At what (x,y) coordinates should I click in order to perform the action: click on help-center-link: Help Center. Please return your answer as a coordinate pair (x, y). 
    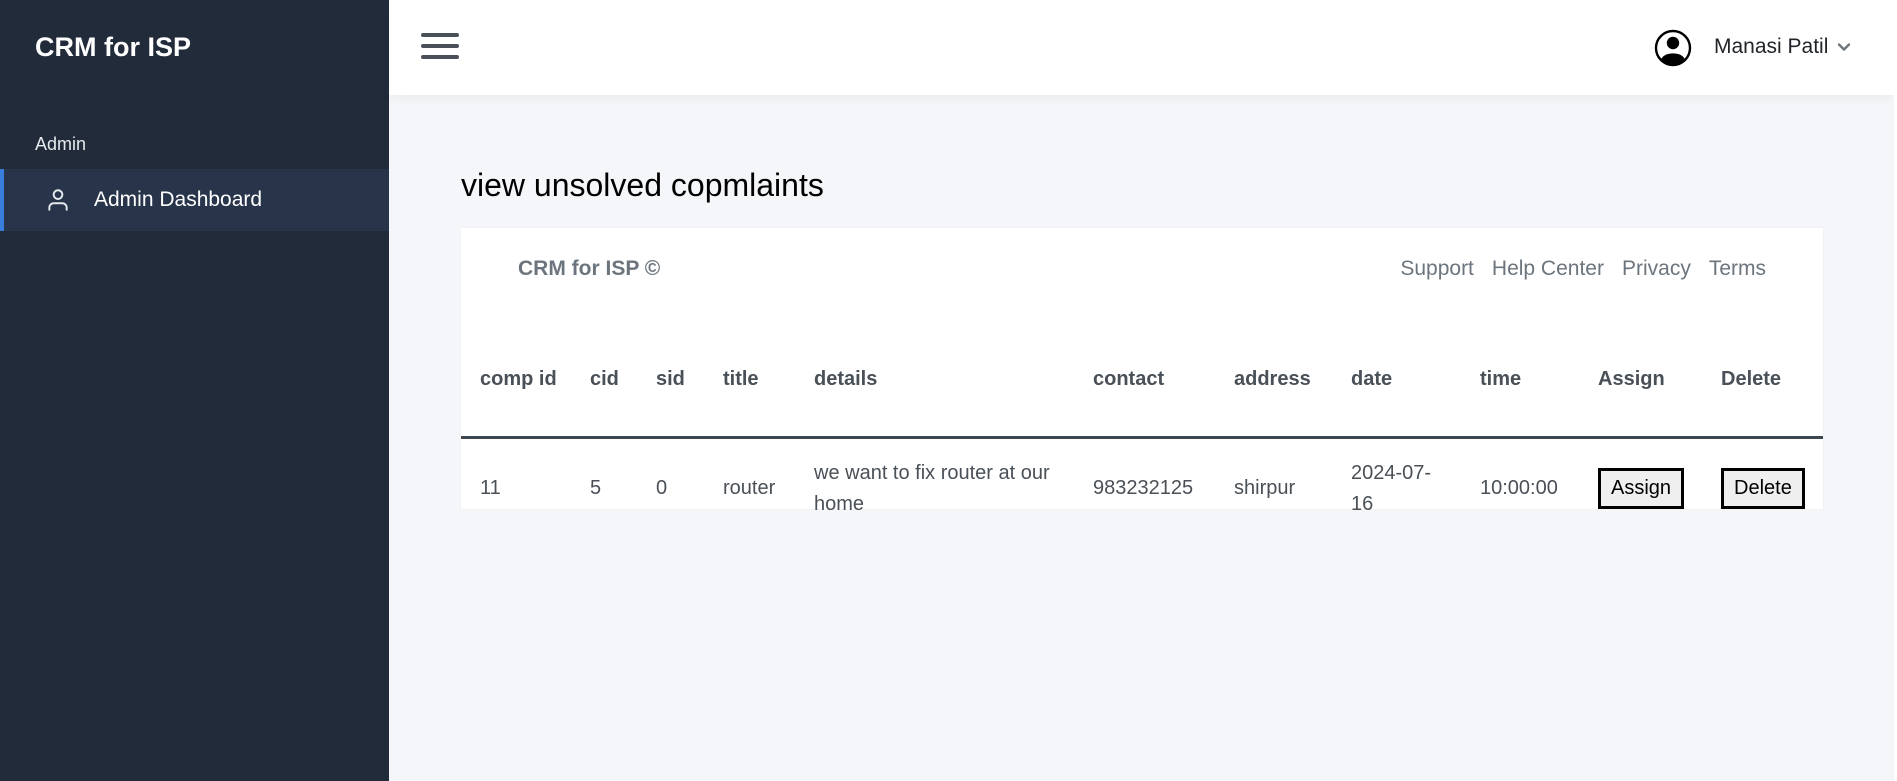
    Looking at the image, I should click on (1548, 269).